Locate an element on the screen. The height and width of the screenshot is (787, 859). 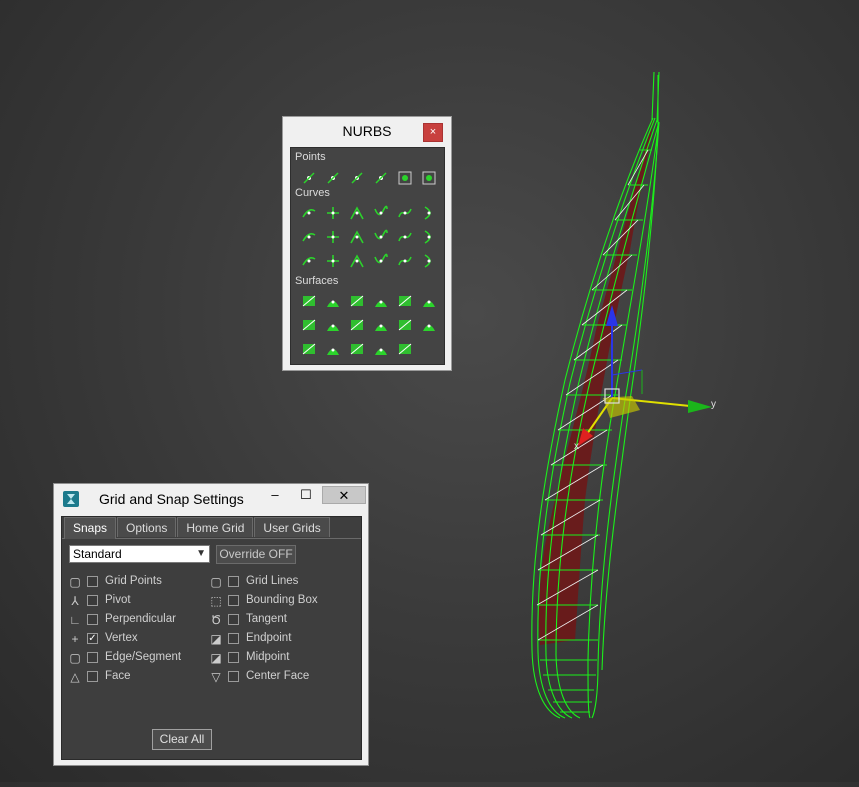
curves-section-label: Curves is located at coordinates (312, 193).